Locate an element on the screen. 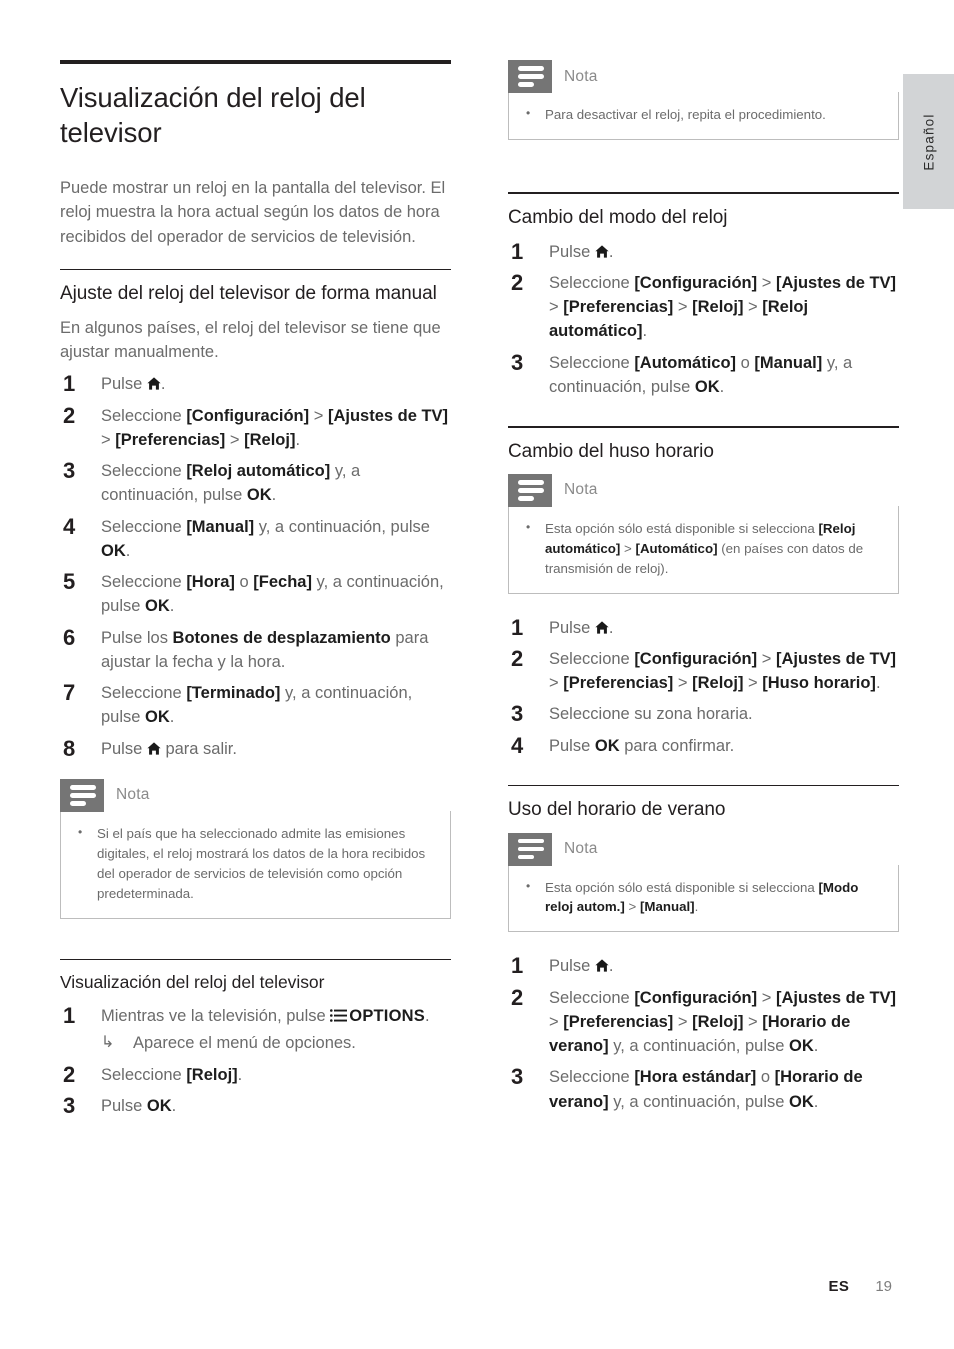 The width and height of the screenshot is (954, 1349). language-tab-label: Español is located at coordinates (928, 141).